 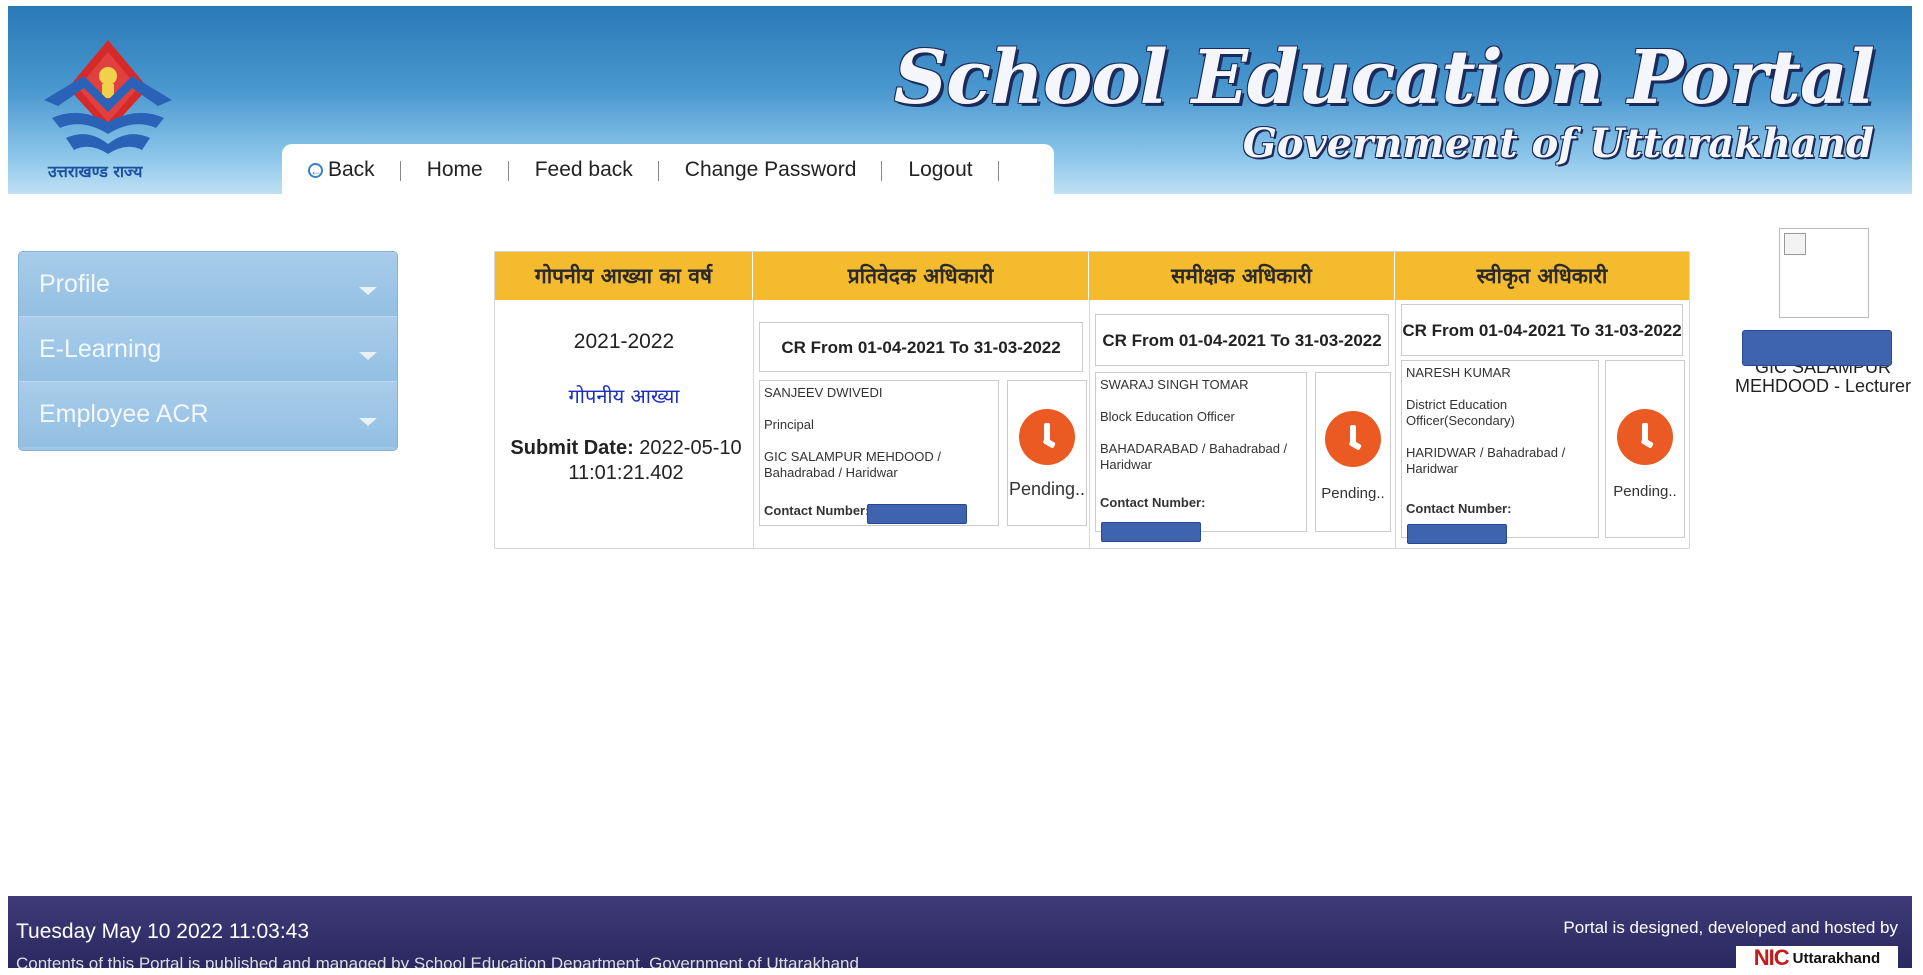 What do you see at coordinates (624, 395) in the screenshot?
I see `acr-view-link: गोपनीय आख्या` at bounding box center [624, 395].